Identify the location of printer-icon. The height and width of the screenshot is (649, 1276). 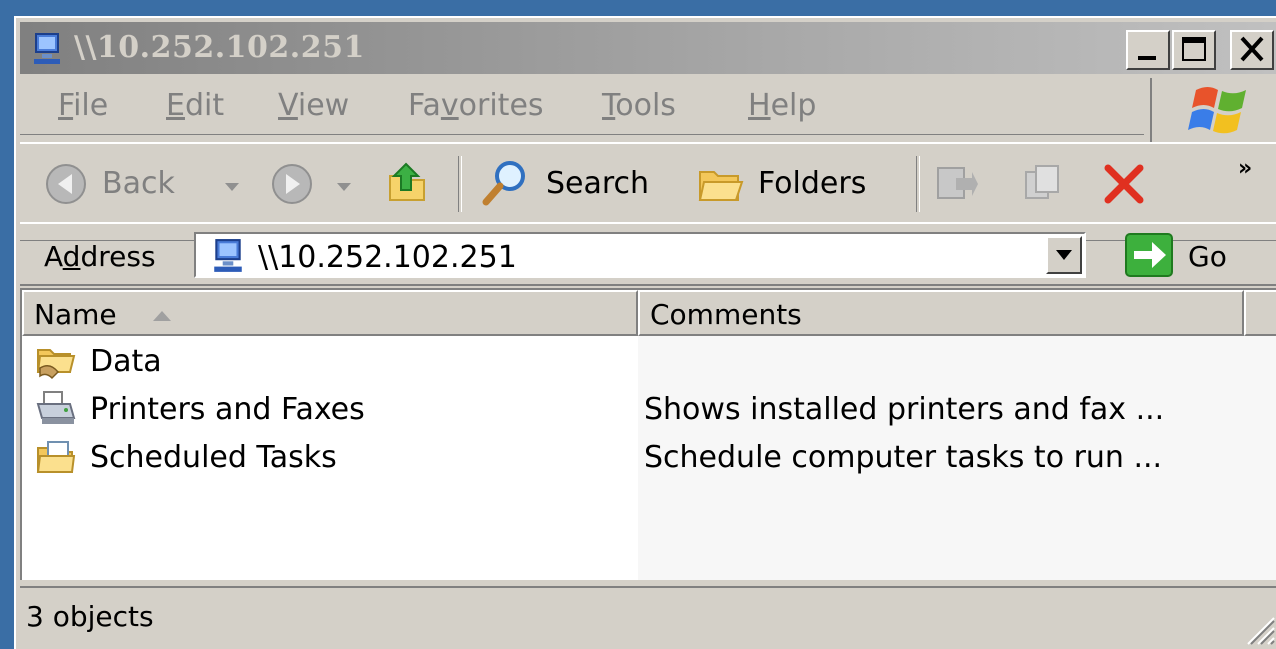
(56, 407).